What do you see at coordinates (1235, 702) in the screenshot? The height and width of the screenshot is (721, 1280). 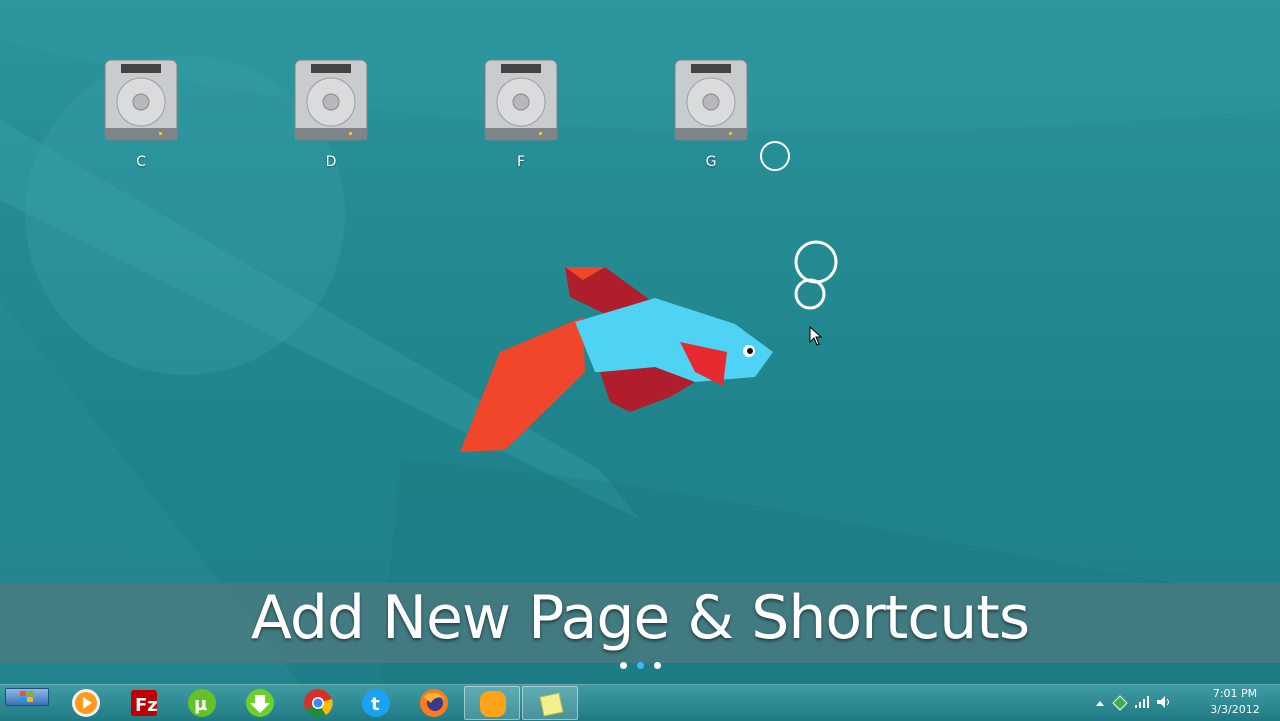 I see `clock: 7:01 PM 3/3/2012` at bounding box center [1235, 702].